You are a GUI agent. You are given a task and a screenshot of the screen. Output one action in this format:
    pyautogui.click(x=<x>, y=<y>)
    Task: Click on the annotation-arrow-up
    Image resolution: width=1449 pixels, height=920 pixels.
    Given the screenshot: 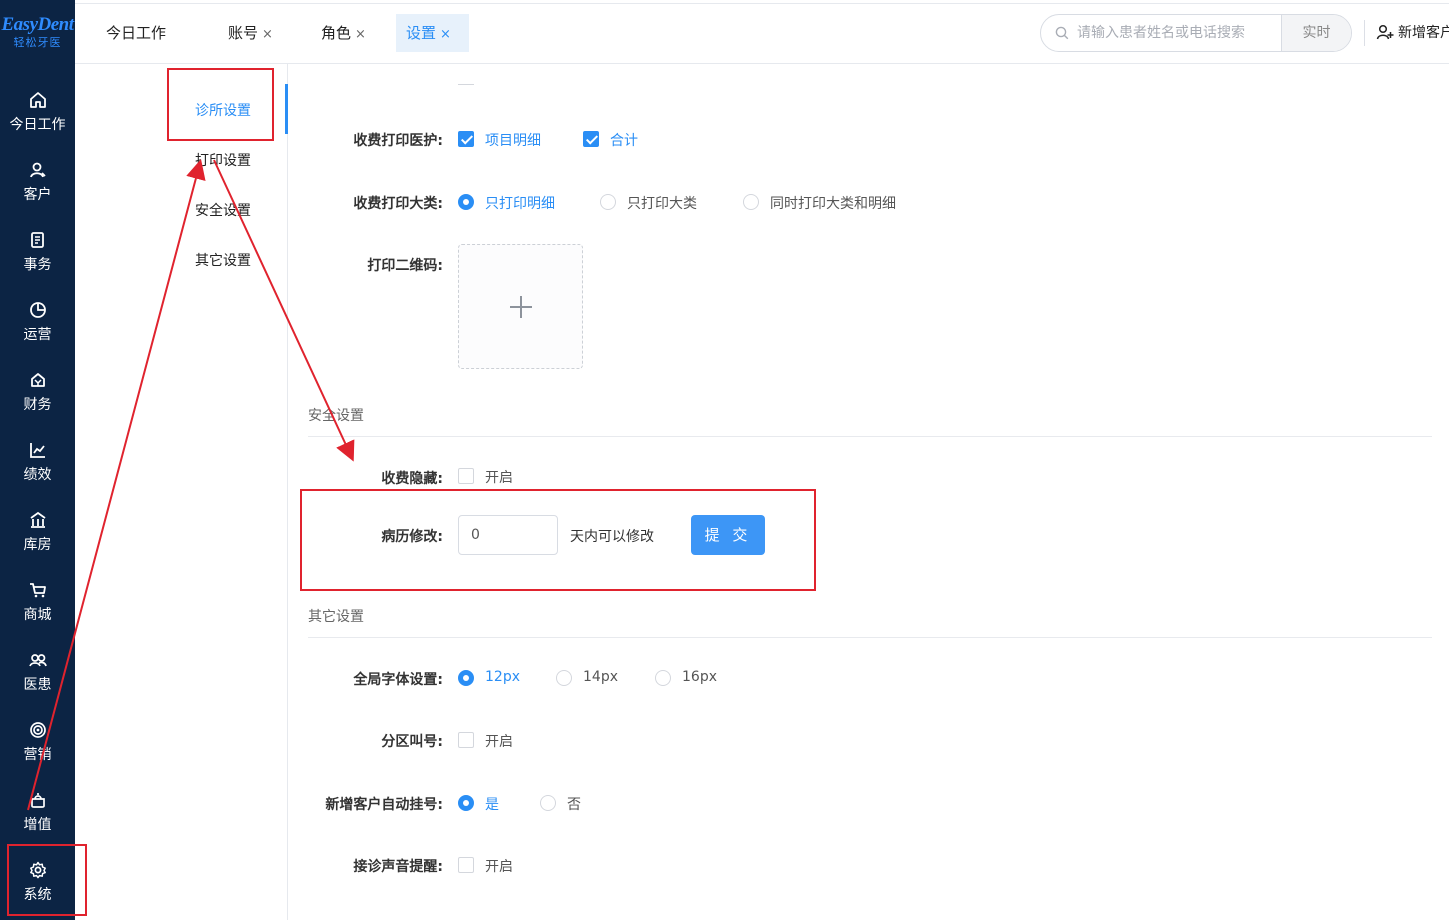 What is the action you would take?
    pyautogui.click(x=116, y=485)
    